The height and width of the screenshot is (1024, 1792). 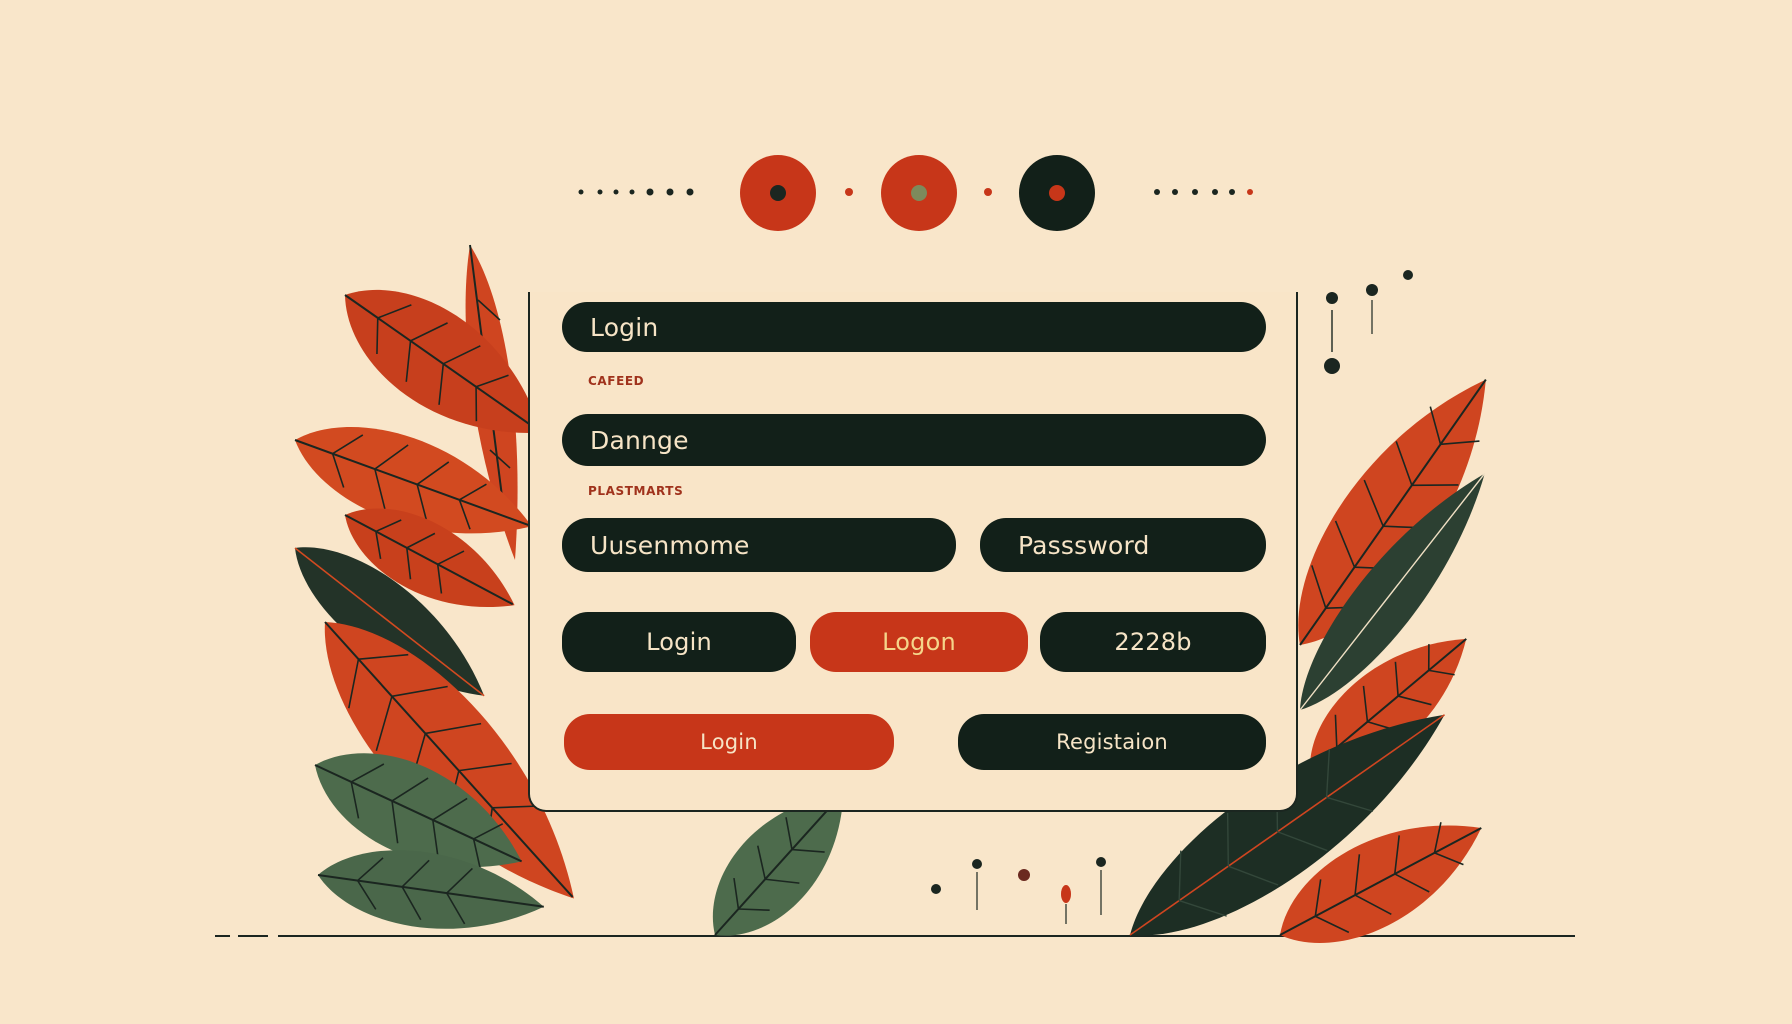 I want to click on login-button-small: Login, so click(x=679, y=642).